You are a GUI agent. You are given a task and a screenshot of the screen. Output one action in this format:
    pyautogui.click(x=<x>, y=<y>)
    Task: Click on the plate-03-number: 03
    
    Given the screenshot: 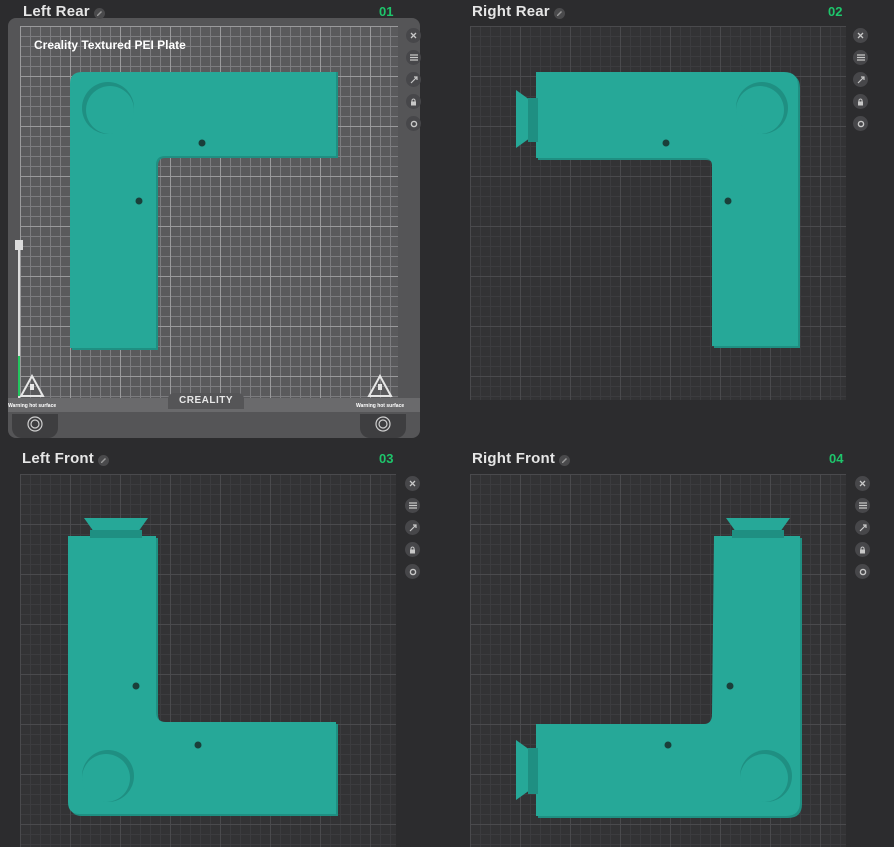 What is the action you would take?
    pyautogui.click(x=386, y=458)
    